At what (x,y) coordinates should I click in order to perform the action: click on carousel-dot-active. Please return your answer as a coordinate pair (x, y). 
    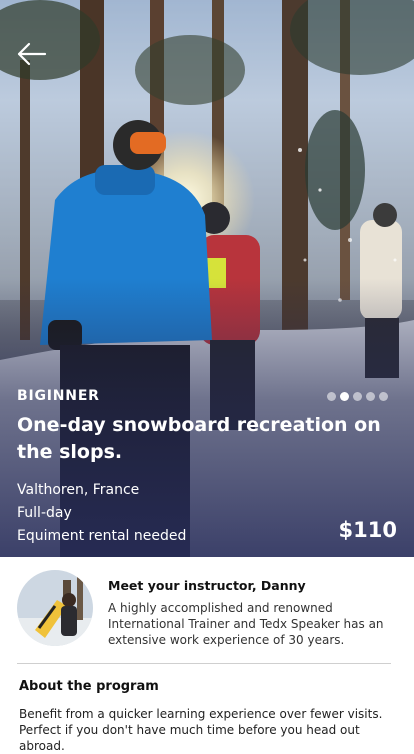
    Looking at the image, I should click on (344, 396).